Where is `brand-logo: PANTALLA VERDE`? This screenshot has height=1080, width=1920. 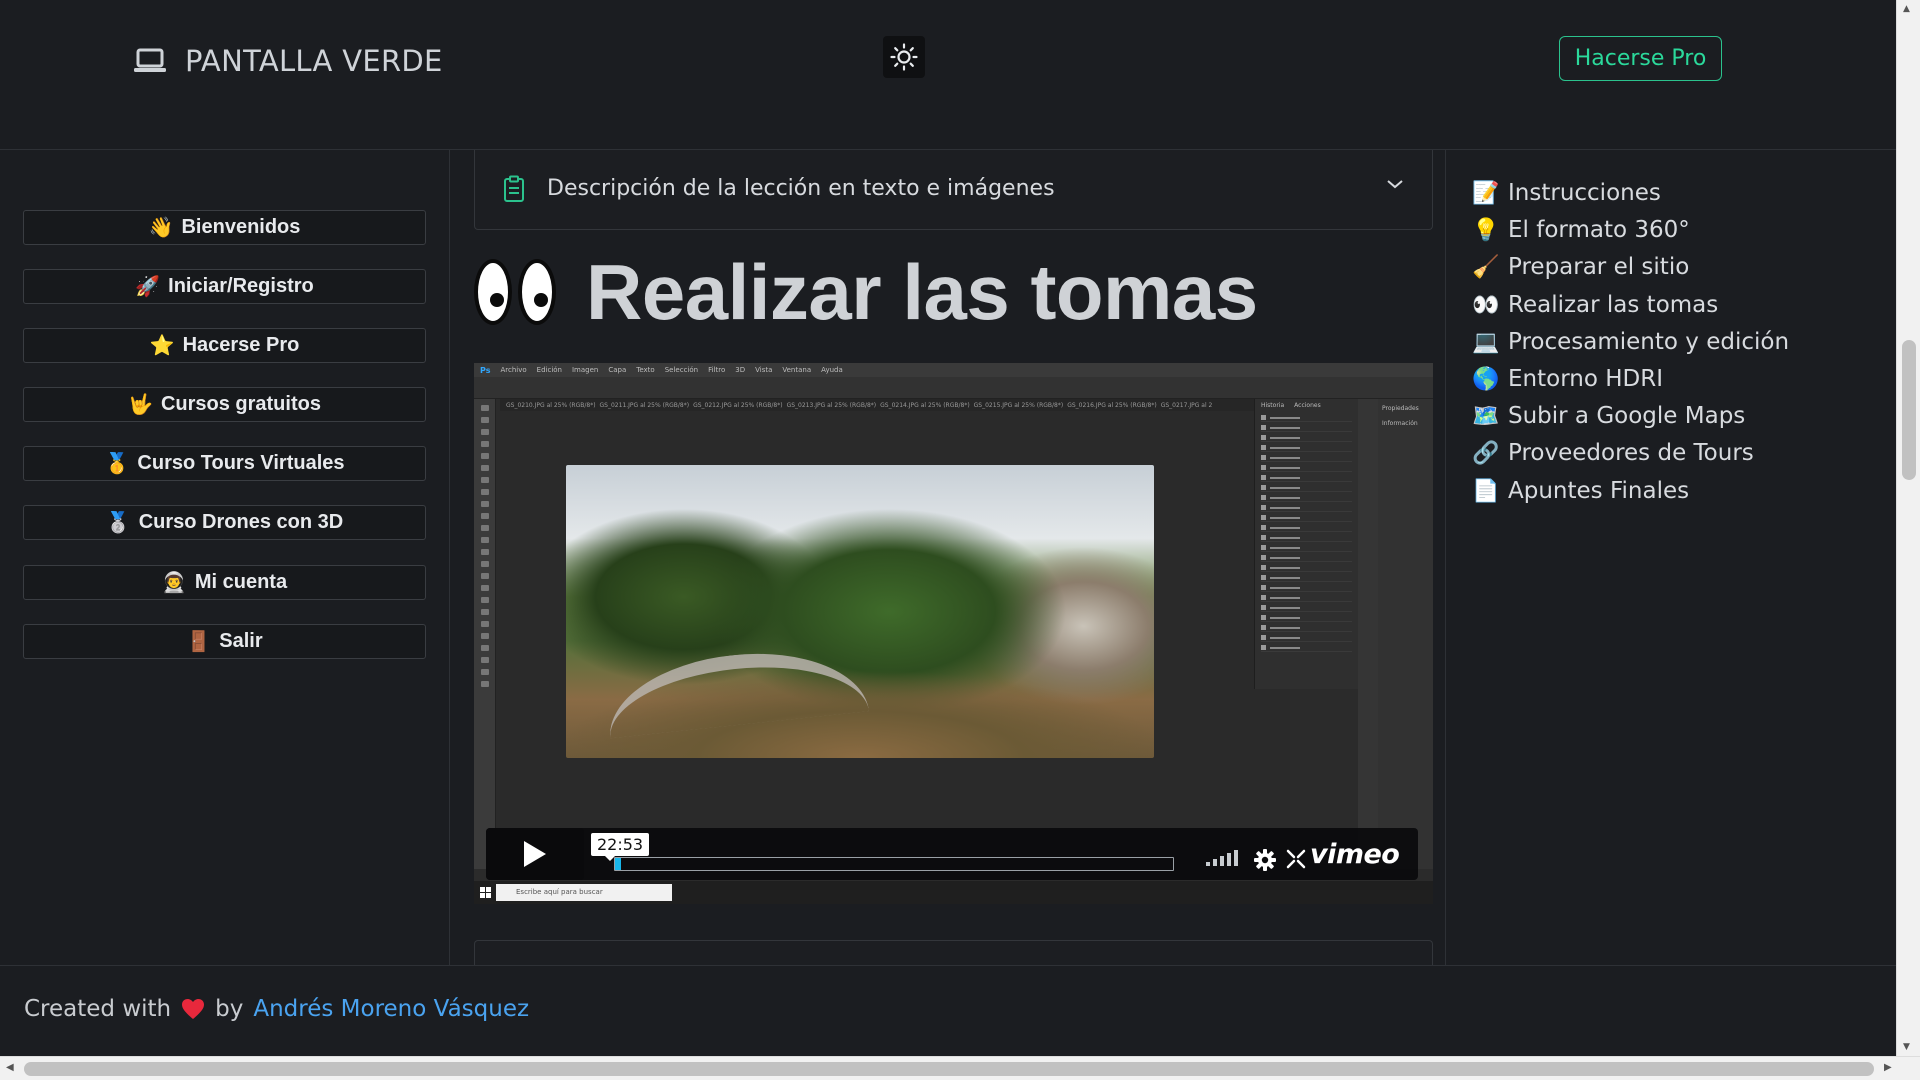
brand-logo: PANTALLA VERDE is located at coordinates (288, 61).